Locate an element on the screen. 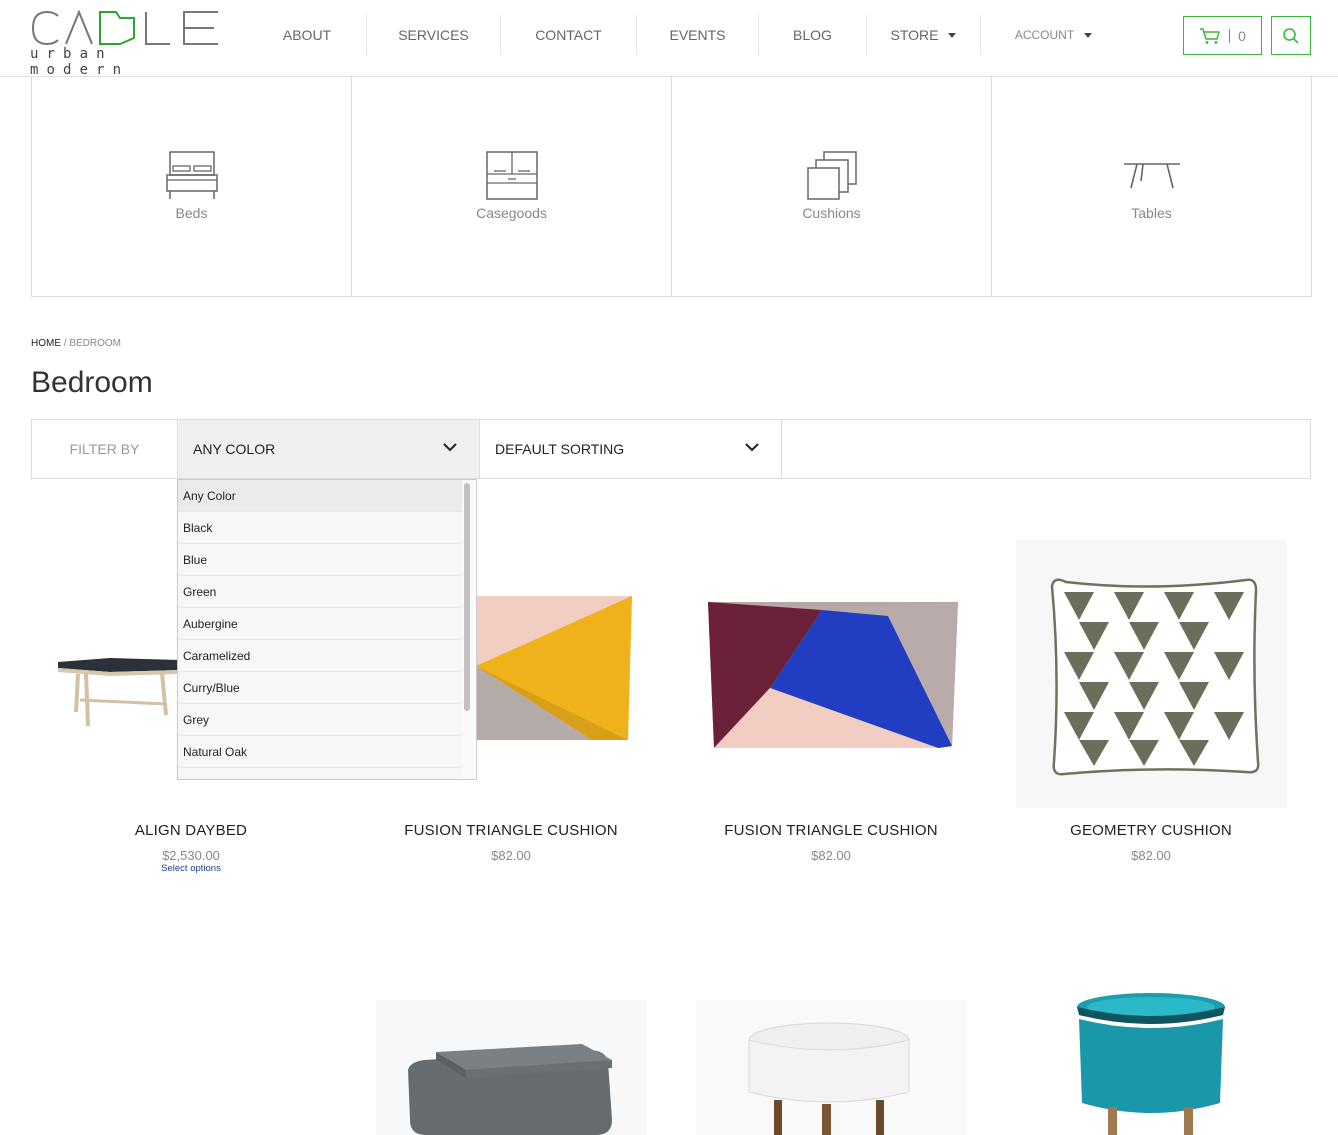 The image size is (1338, 1135). logo-tagline: urban modern is located at coordinates (80, 62).